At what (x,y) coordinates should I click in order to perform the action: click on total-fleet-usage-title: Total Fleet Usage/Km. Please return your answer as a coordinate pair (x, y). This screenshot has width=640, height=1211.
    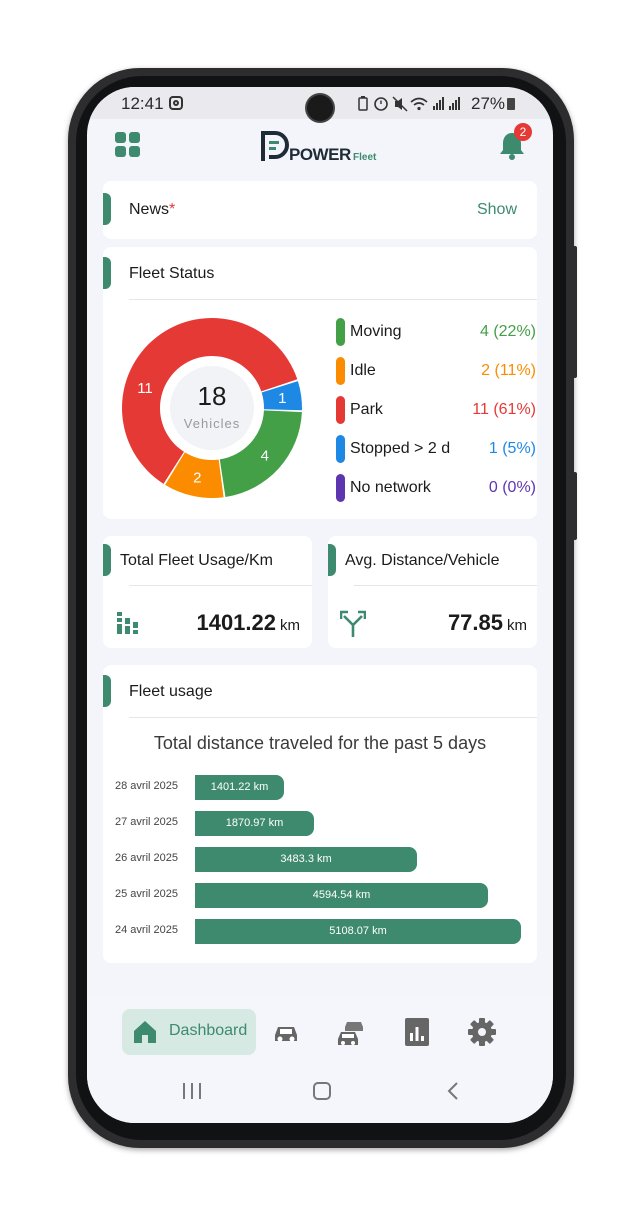
    Looking at the image, I should click on (196, 560).